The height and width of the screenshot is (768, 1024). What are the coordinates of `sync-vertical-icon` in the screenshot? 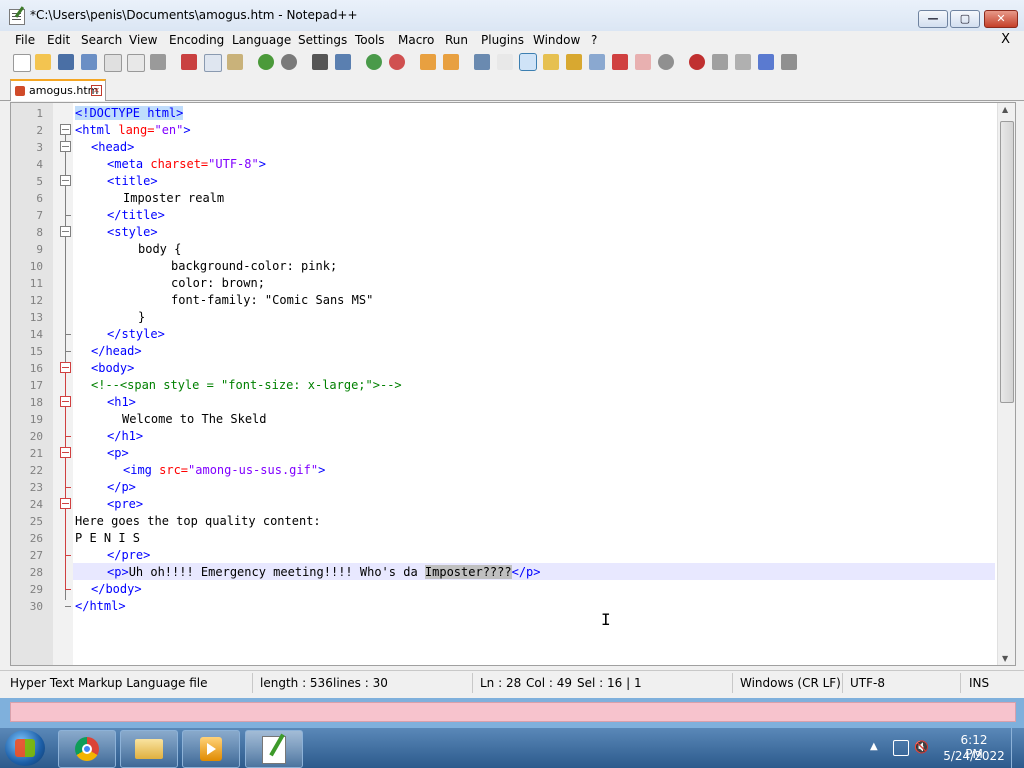 It's located at (428, 62).